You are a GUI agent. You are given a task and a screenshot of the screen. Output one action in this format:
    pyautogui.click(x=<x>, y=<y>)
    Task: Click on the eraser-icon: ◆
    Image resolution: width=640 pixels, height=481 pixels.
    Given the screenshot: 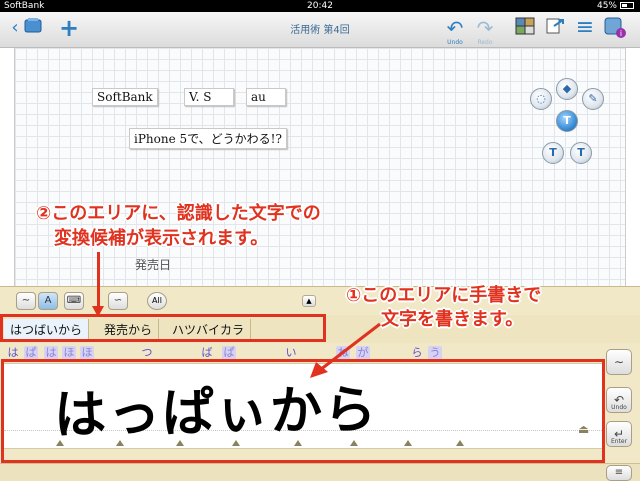 What is the action you would take?
    pyautogui.click(x=567, y=89)
    